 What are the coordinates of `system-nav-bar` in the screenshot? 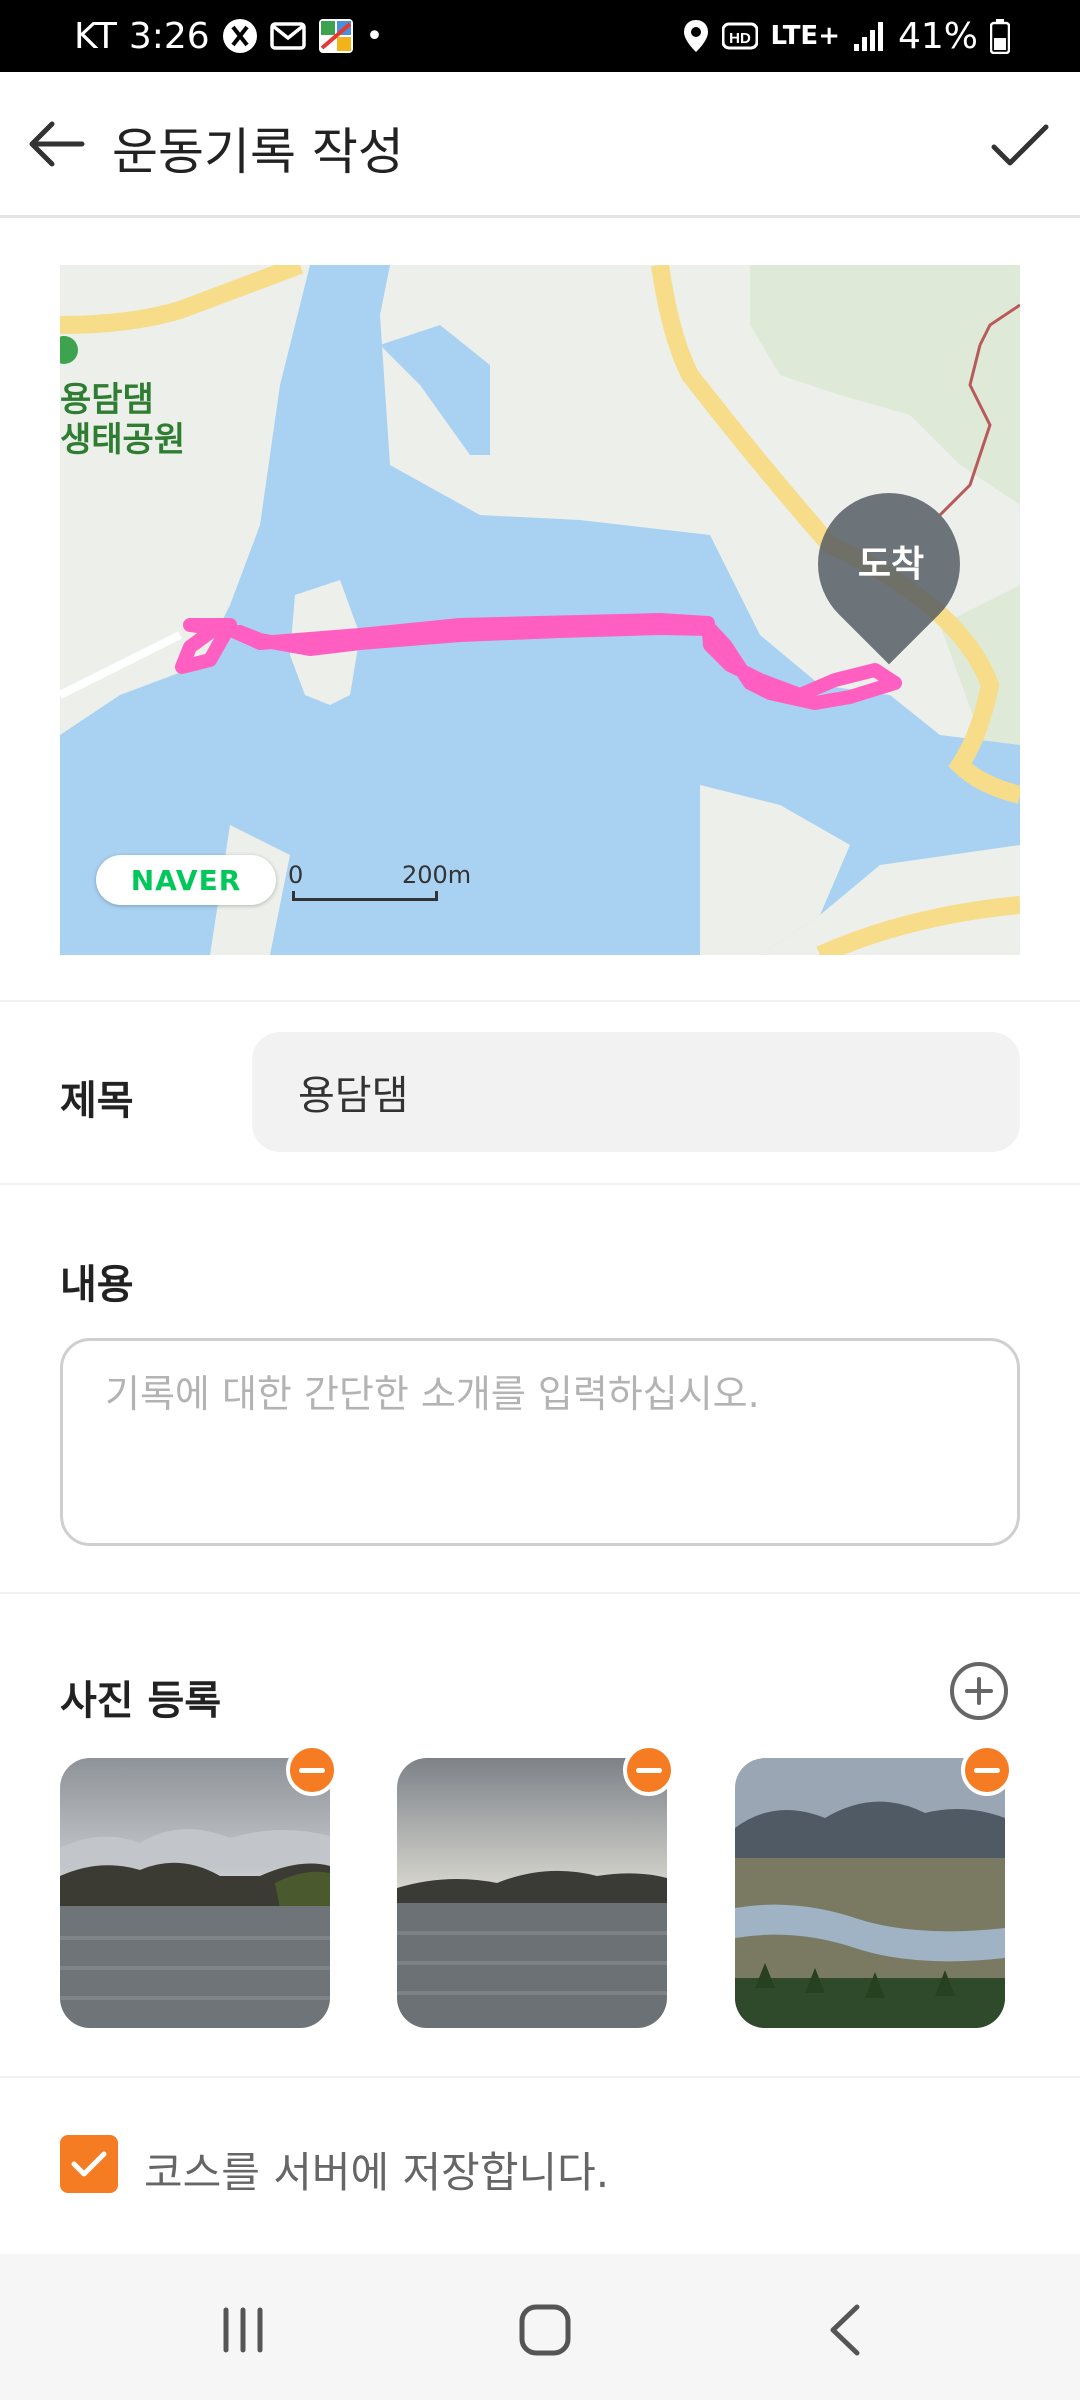 It's located at (540, 2327).